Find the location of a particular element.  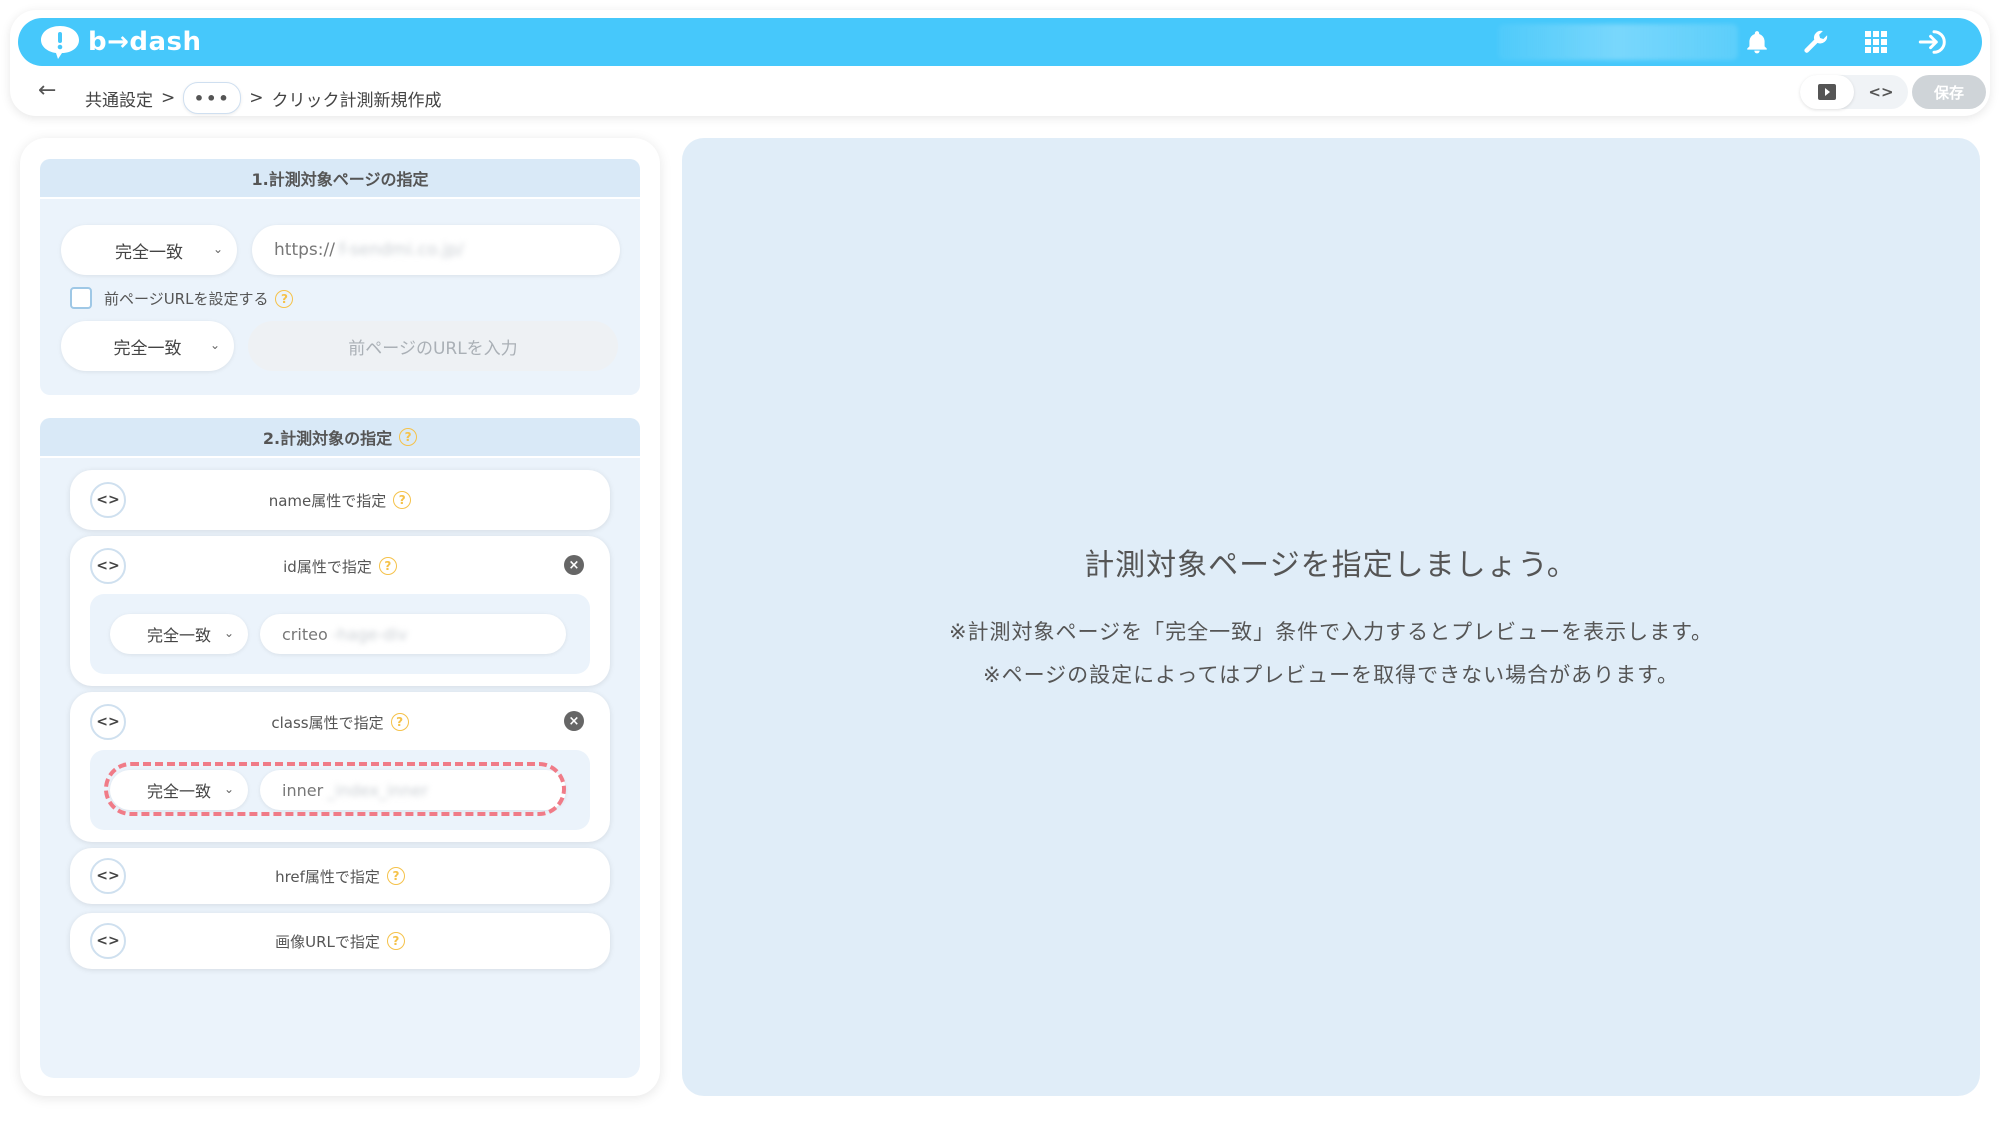

attr-label: id属性で指定 ? is located at coordinates (340, 566).